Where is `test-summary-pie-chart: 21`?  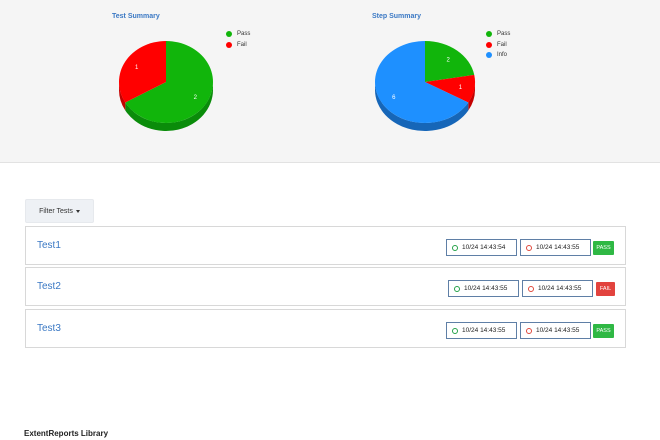 test-summary-pie-chart: 21 is located at coordinates (166, 86).